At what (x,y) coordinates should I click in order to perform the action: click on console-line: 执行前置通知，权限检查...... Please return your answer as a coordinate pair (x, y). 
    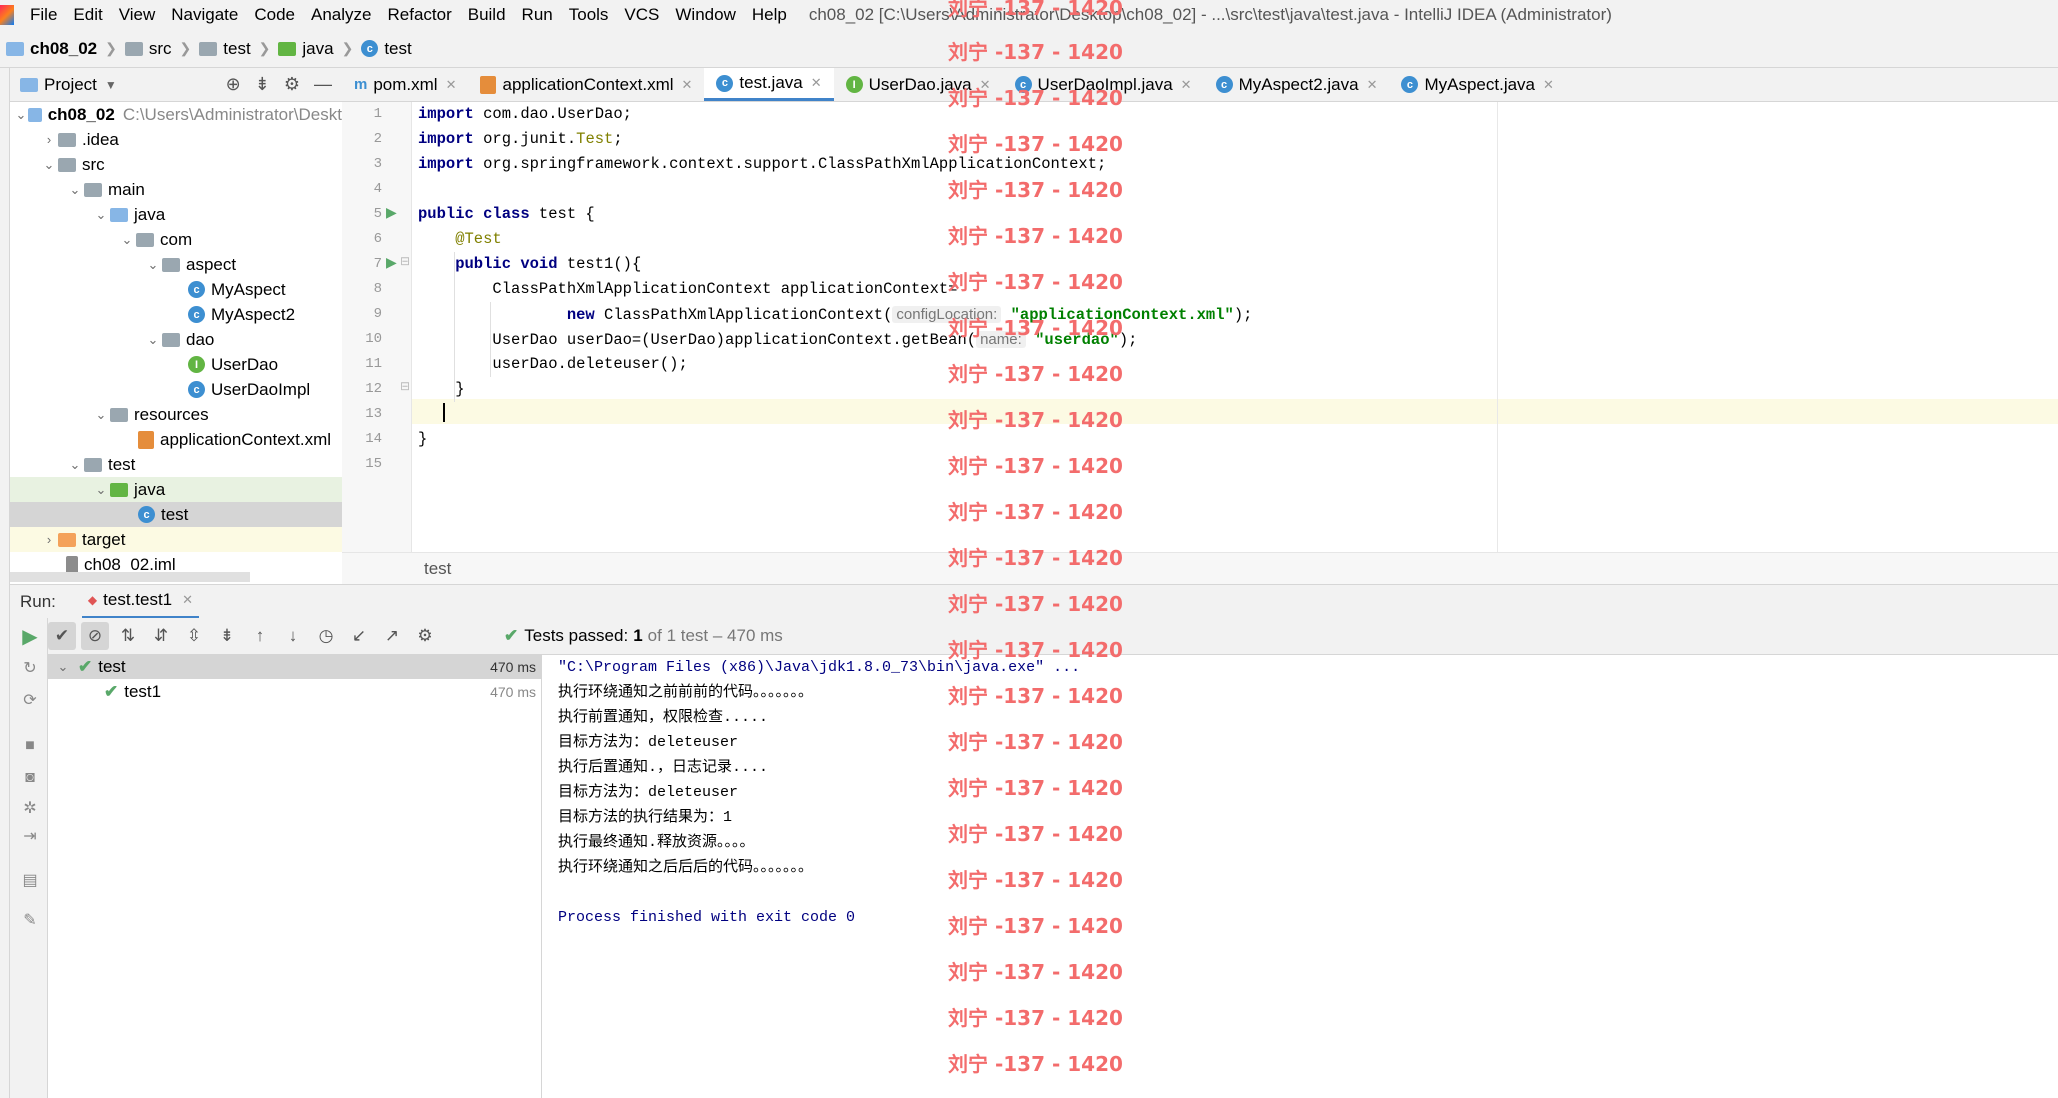
    Looking at the image, I should click on (663, 717).